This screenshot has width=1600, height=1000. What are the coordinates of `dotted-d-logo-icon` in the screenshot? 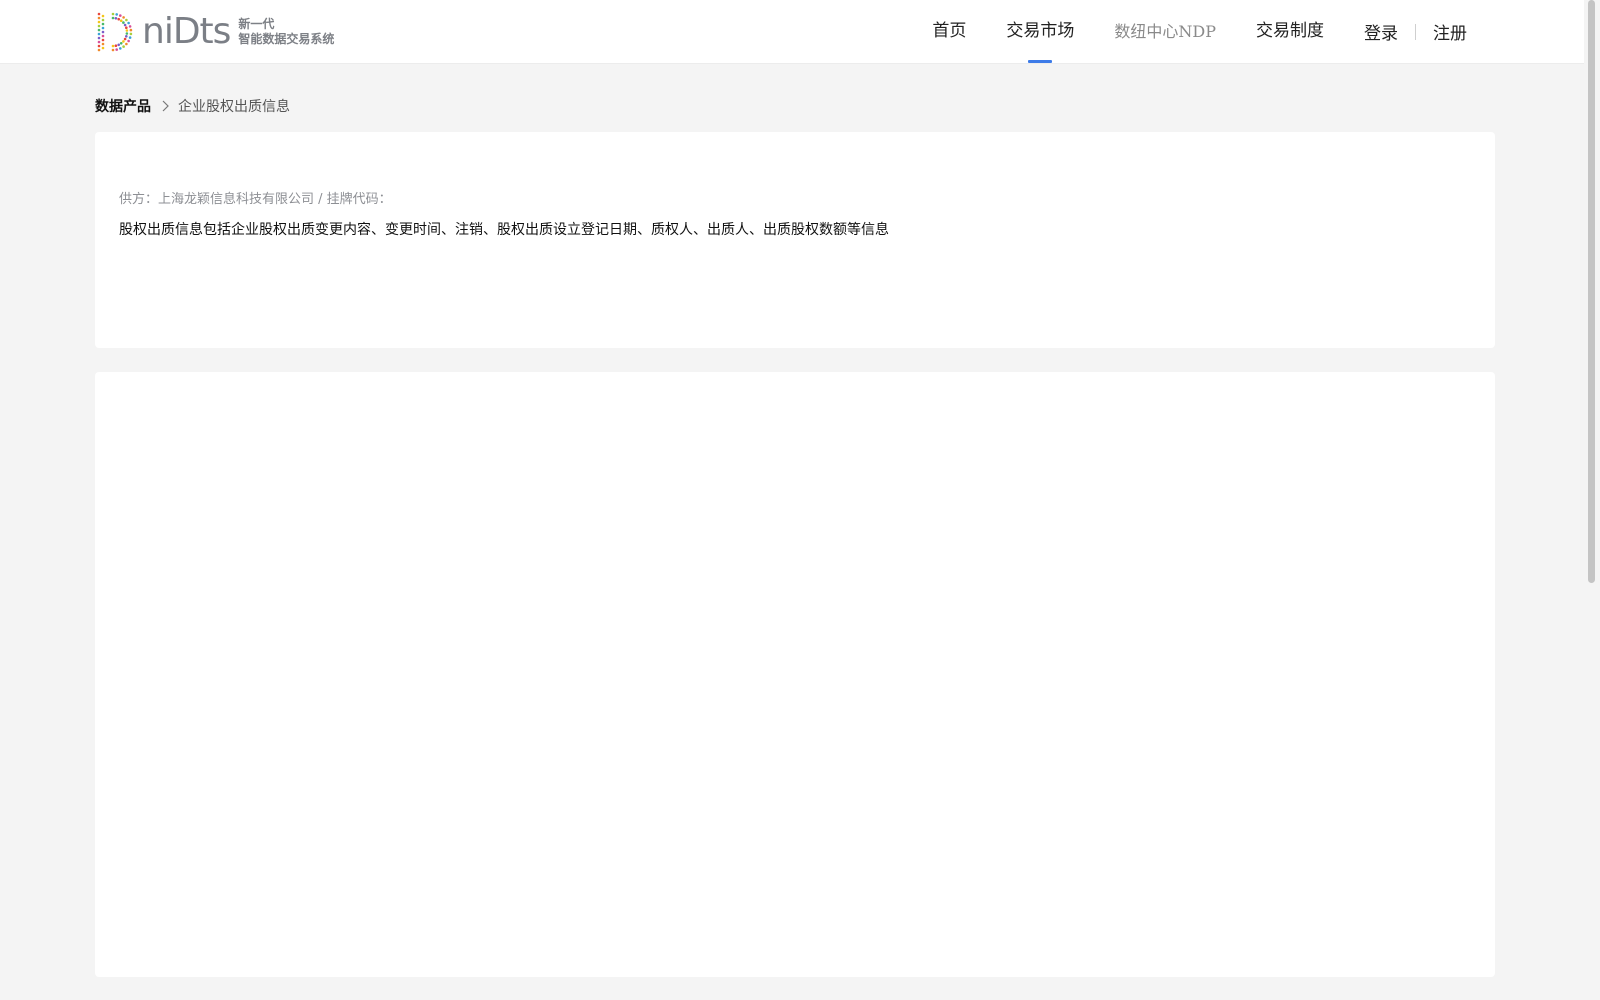 It's located at (115, 32).